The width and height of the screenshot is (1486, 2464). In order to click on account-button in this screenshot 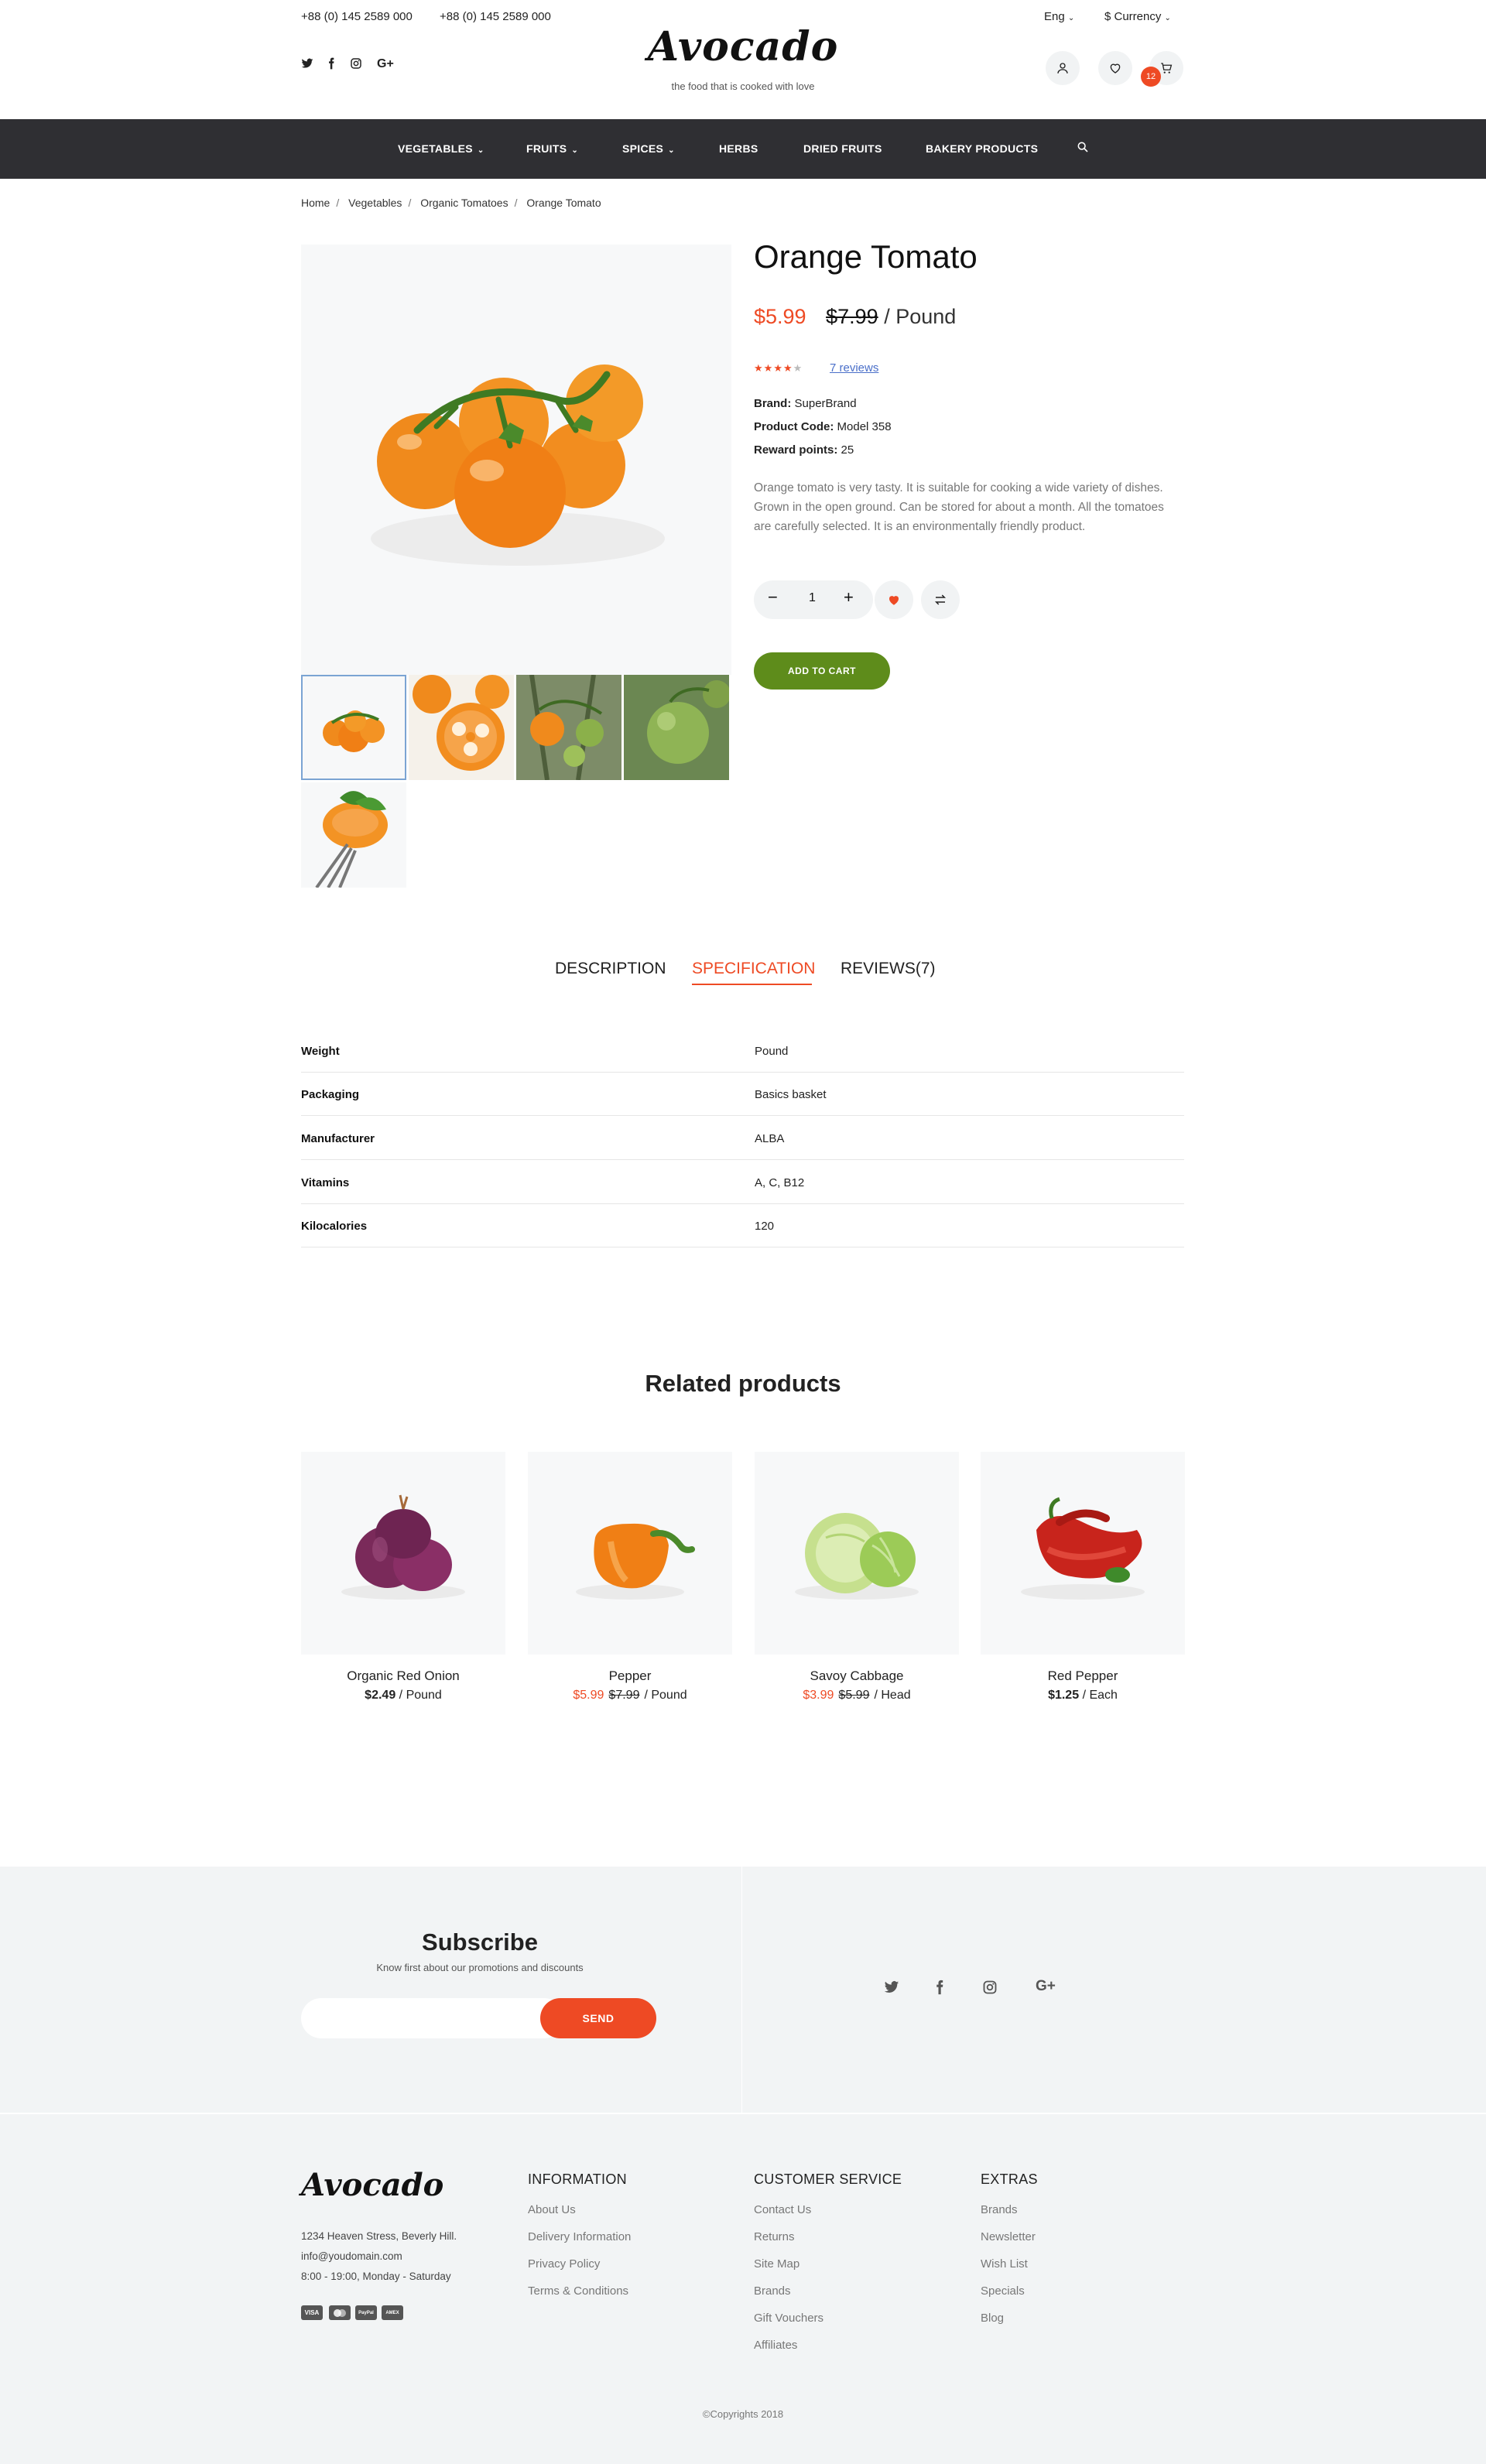, I will do `click(1063, 68)`.